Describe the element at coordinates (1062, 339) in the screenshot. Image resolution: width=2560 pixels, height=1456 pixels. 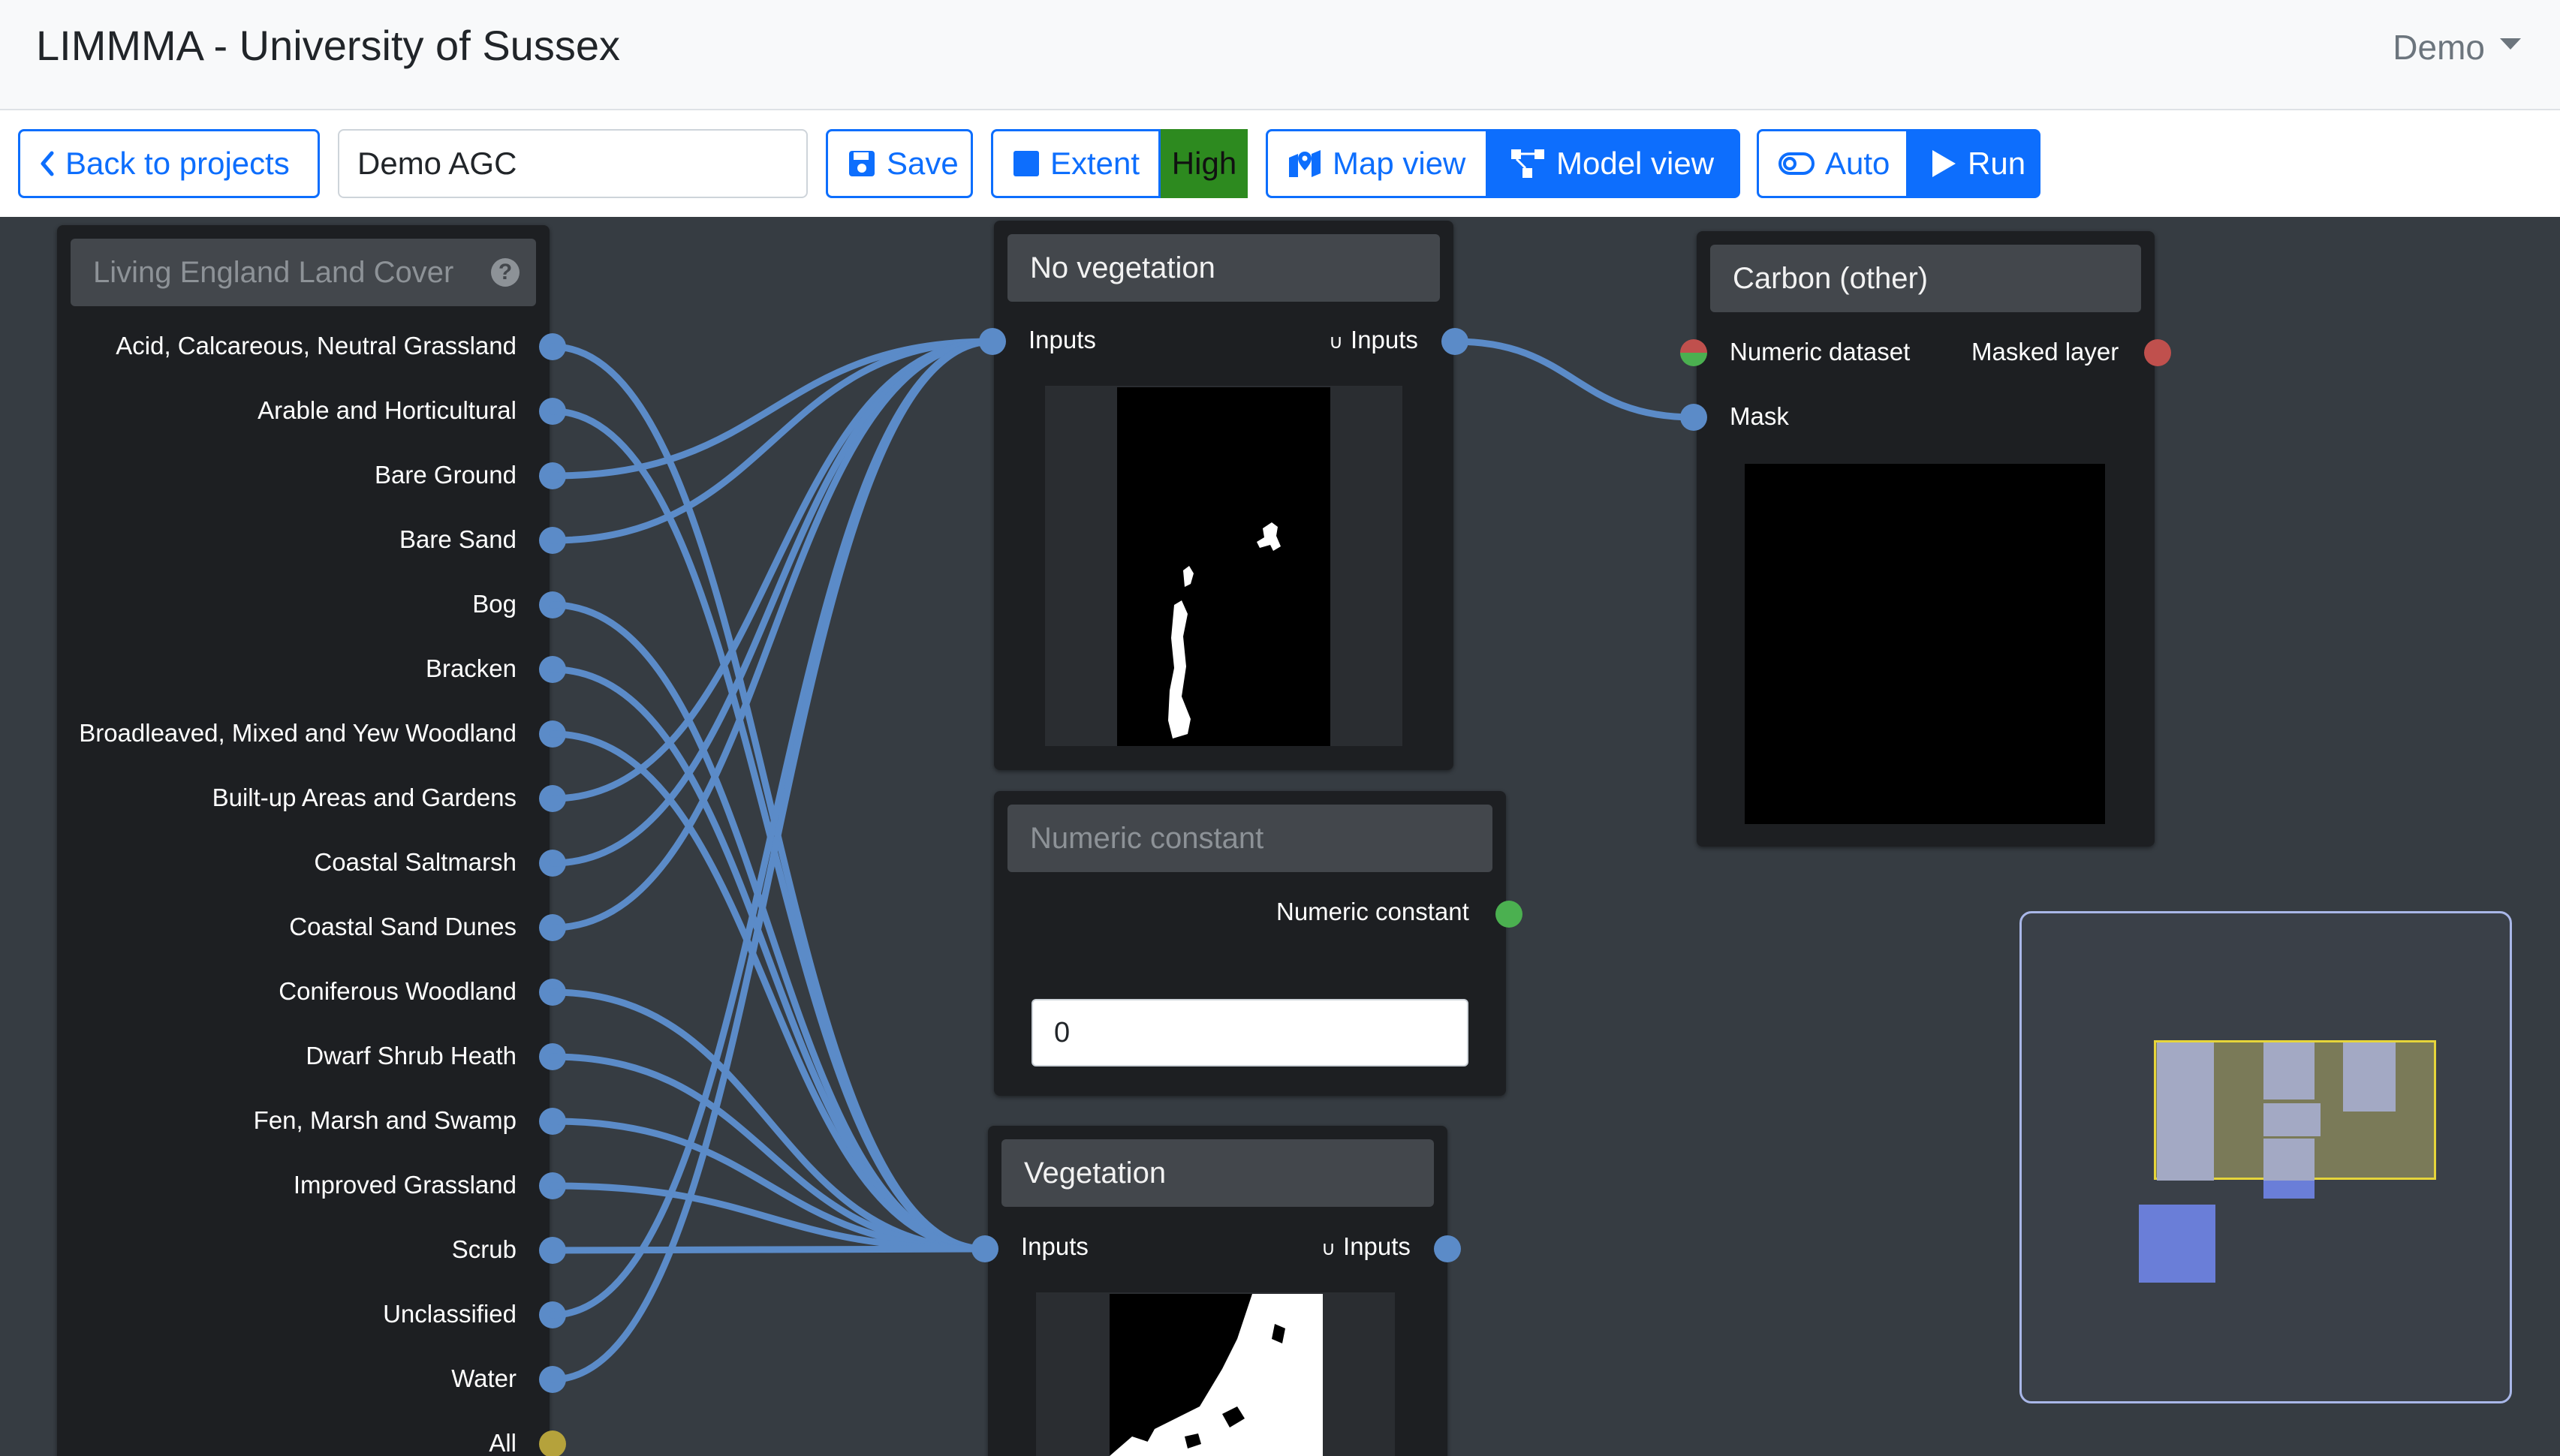
I see `no-vegetation-input-label: Inputs` at that location.